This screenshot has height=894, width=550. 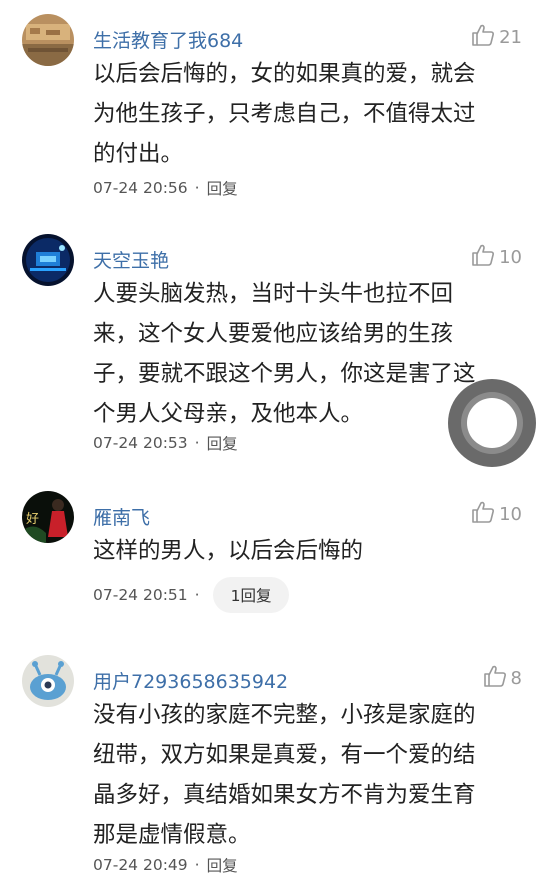 I want to click on comment-meta: 07-24 20:53 · 回复, so click(x=165, y=443).